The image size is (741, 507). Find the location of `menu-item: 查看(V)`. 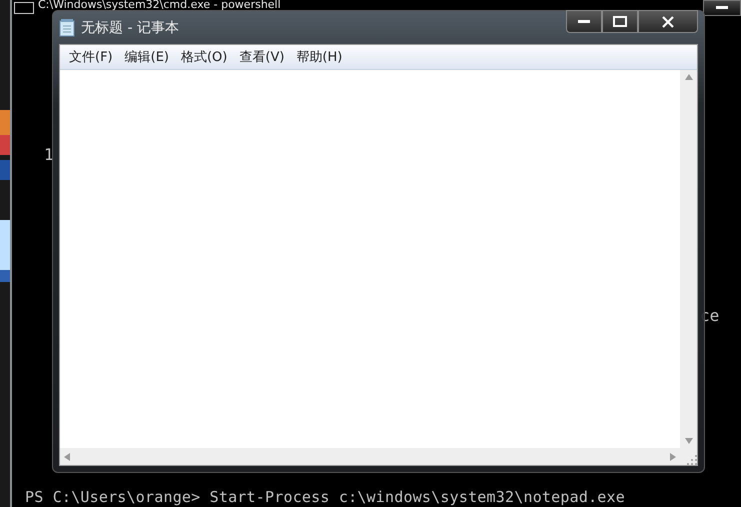

menu-item: 查看(V) is located at coordinates (262, 57).